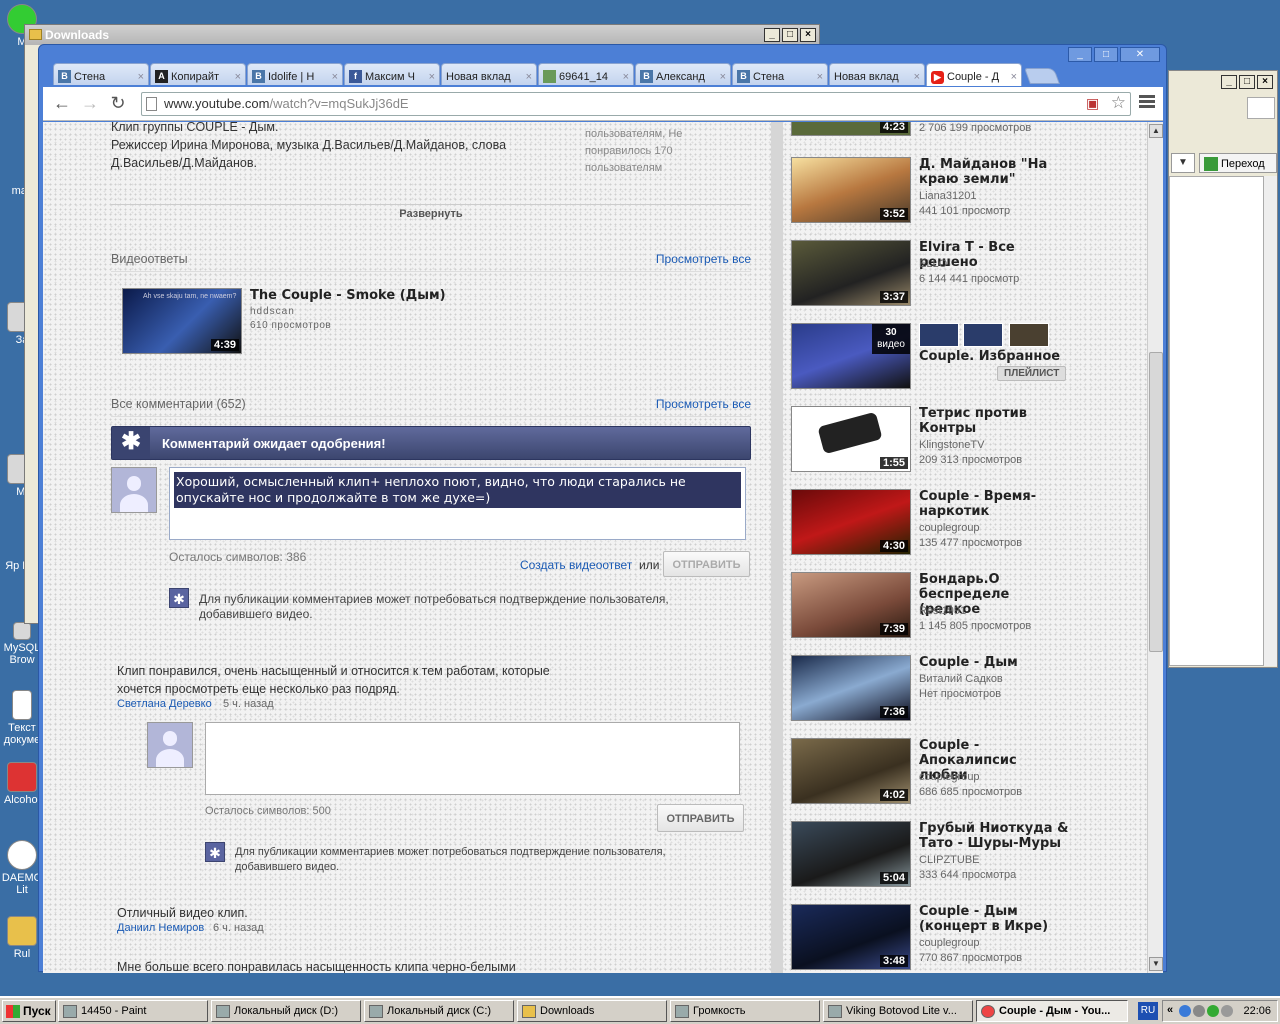 This screenshot has width=1280, height=1024. Describe the element at coordinates (586, 74) in the screenshot. I see `tab-5: 69641_14 ×` at that location.